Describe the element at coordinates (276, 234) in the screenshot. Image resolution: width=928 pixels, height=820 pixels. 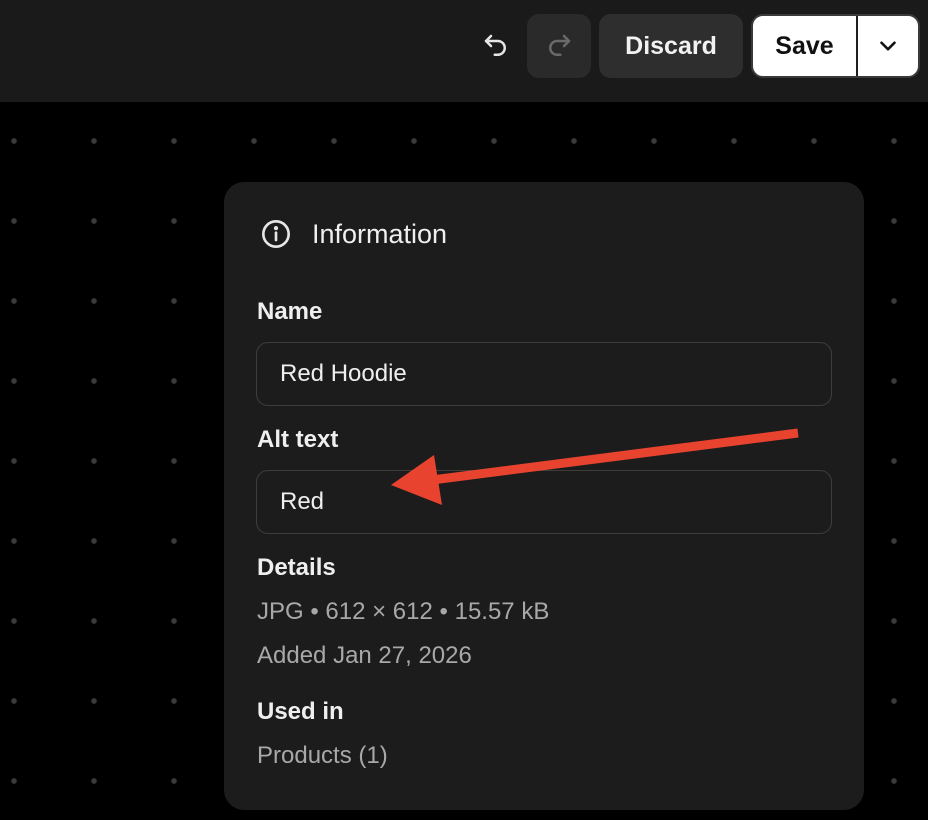
I see `info-icon` at that location.